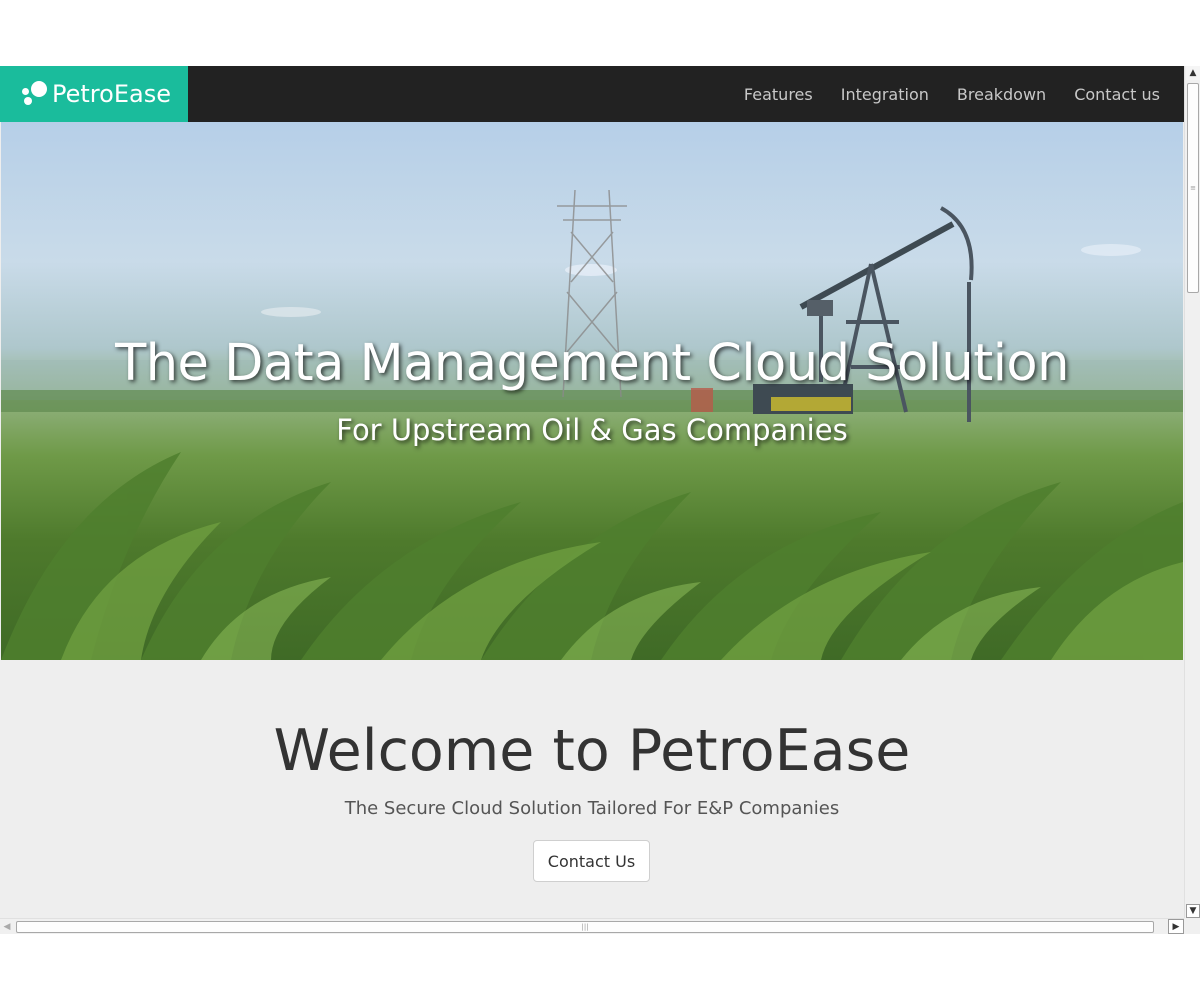 The width and height of the screenshot is (1200, 1000). I want to click on horizontal-scrollbar: ◀ ||| ▶, so click(592, 926).